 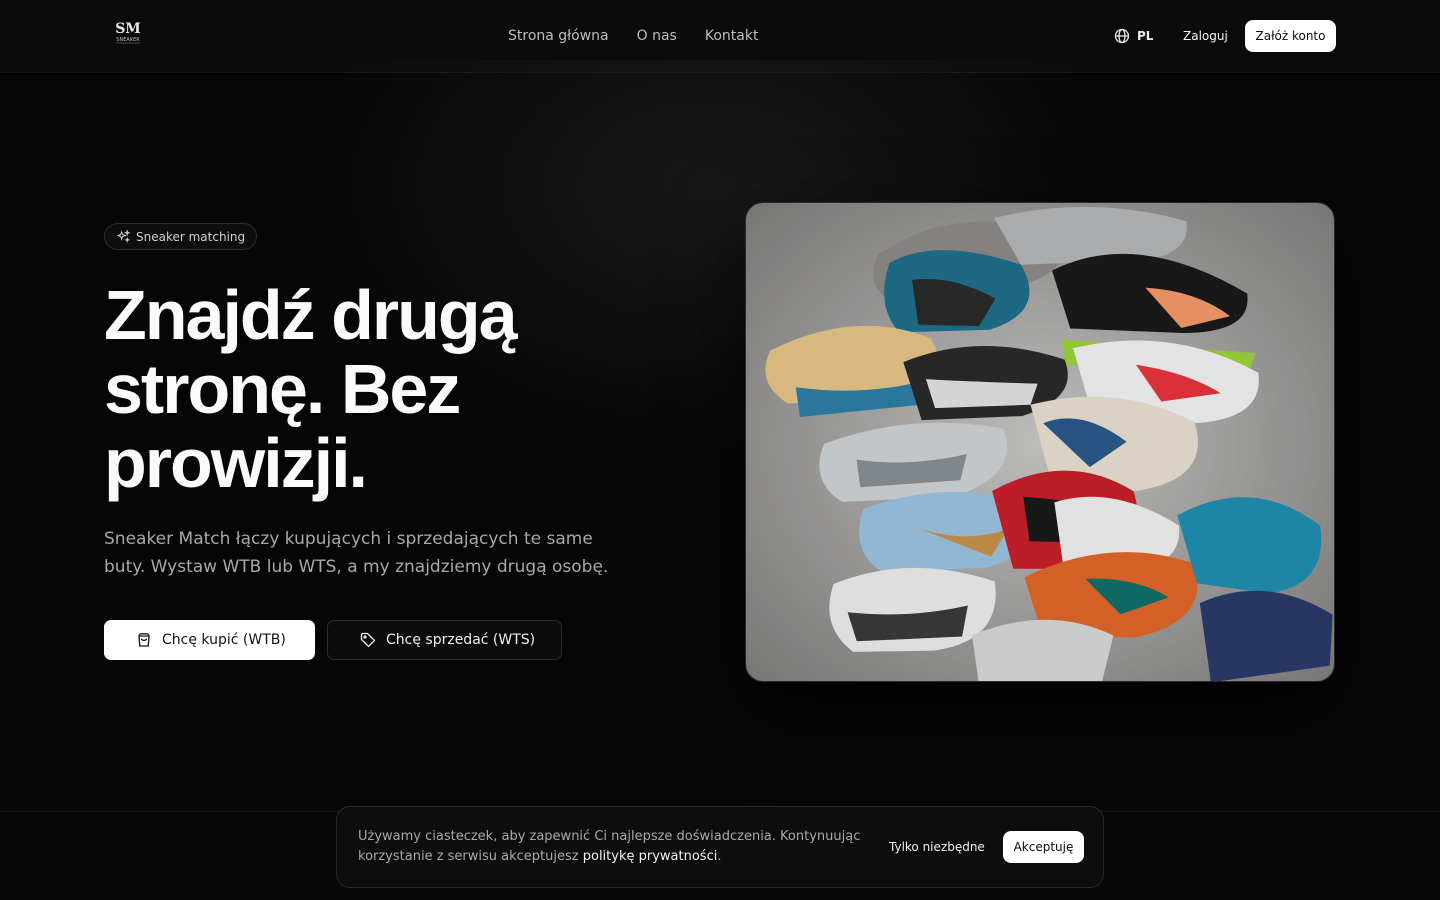 I want to click on language-code: PL, so click(x=1145, y=36).